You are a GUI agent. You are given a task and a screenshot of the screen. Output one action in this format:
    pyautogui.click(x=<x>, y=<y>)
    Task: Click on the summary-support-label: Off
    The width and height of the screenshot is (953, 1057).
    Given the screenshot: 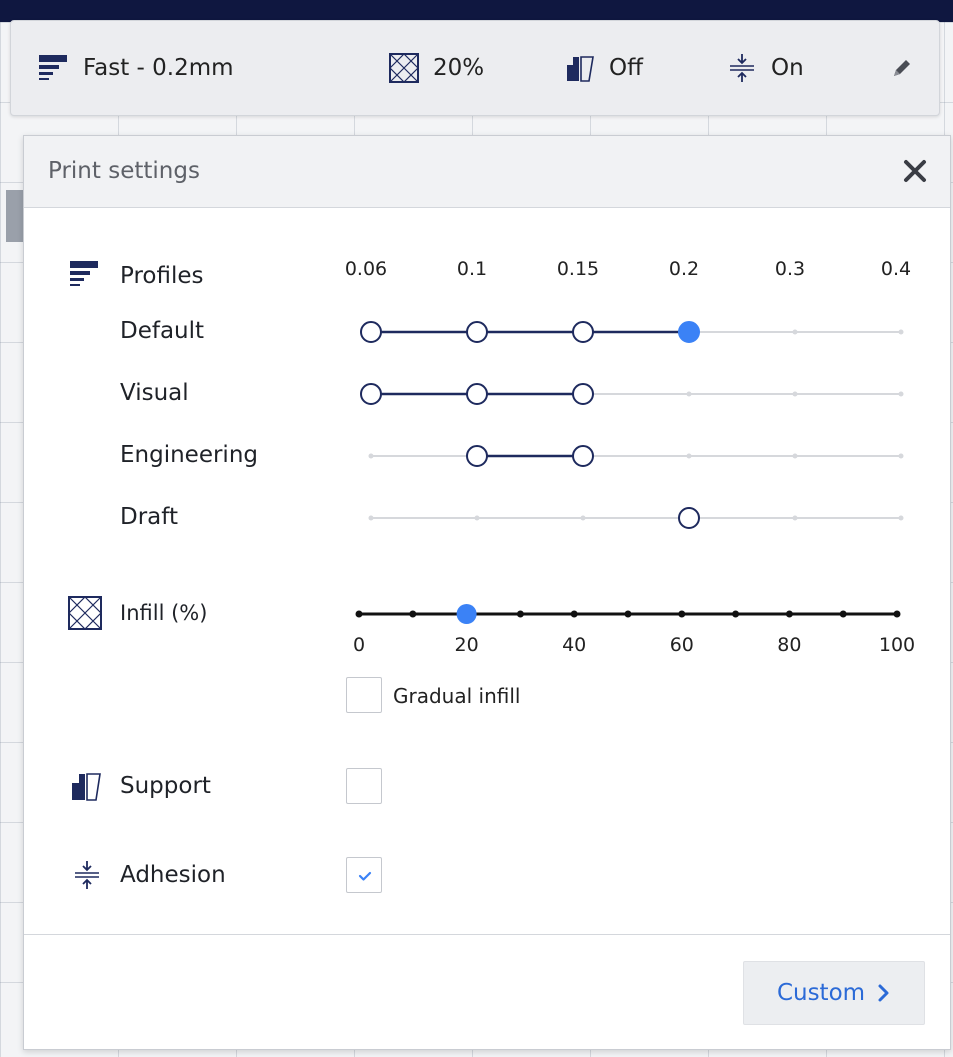 What is the action you would take?
    pyautogui.click(x=626, y=68)
    